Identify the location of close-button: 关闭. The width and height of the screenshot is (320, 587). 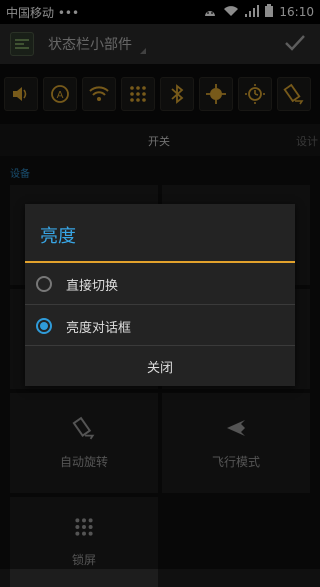
(160, 366).